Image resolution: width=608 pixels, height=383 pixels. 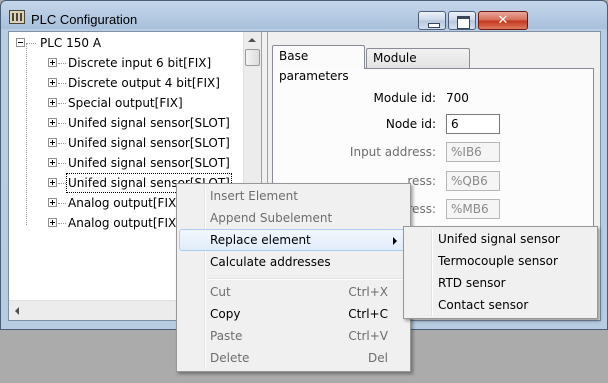 What do you see at coordinates (500, 305) in the screenshot?
I see `submenu-item-contact-sensor: Contact sensor` at bounding box center [500, 305].